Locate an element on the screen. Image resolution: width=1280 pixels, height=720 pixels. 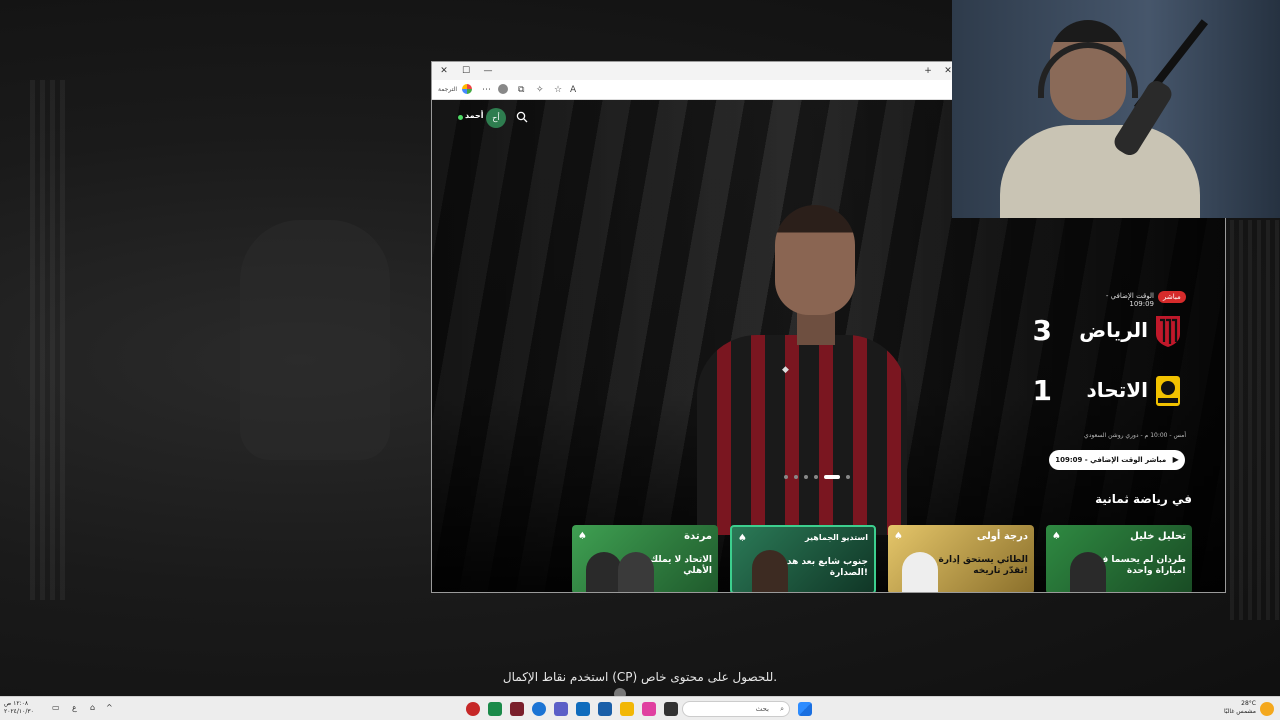
away-team-score: 1 is located at coordinates (1042, 390).